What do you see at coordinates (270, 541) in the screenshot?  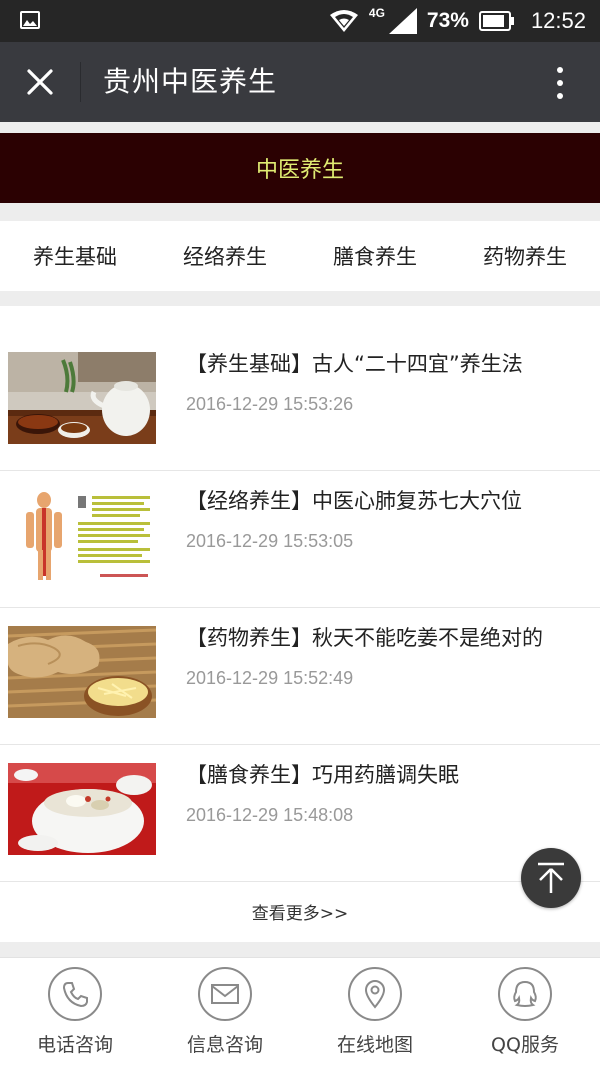 I see `article-date: 2016-12-29 15:53:05` at bounding box center [270, 541].